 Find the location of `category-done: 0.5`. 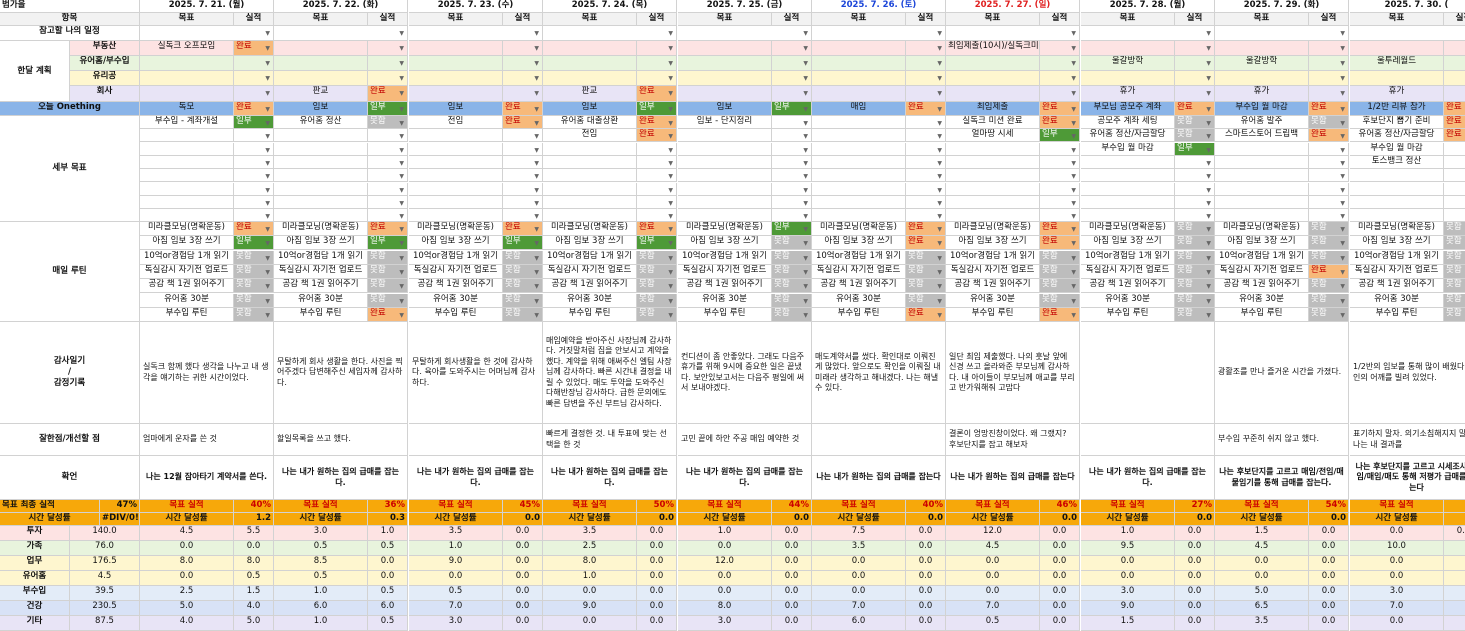

category-done: 0.5 is located at coordinates (388, 623).